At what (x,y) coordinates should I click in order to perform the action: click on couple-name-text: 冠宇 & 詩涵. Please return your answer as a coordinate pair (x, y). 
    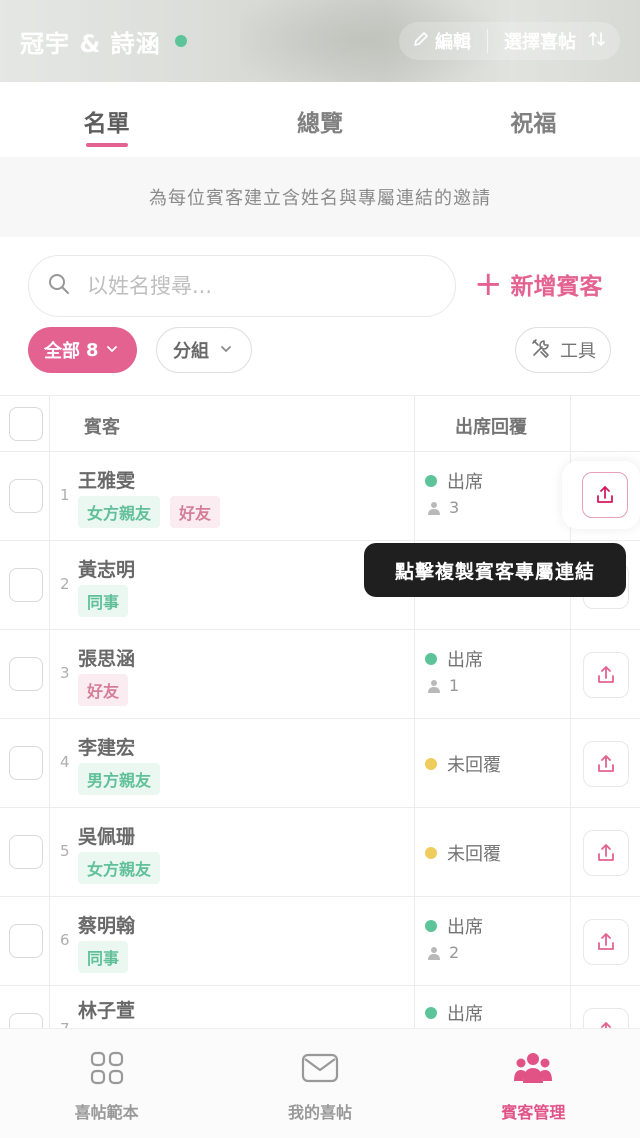
    Looking at the image, I should click on (90, 43).